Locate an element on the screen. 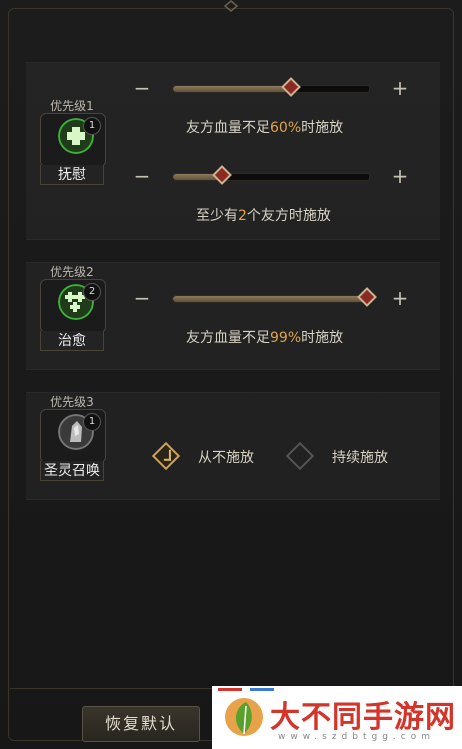 The height and width of the screenshot is (749, 462). hp-threshold-caption: 友方血量不足60%时施放 is located at coordinates (264, 127).